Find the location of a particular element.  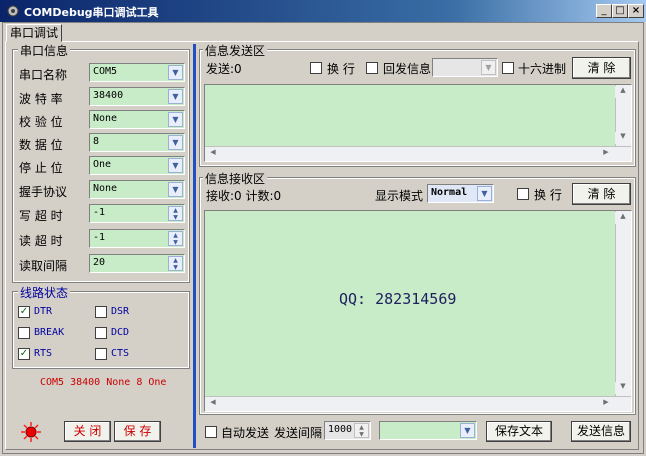

send-clear-button: 清 除 is located at coordinates (601, 68).